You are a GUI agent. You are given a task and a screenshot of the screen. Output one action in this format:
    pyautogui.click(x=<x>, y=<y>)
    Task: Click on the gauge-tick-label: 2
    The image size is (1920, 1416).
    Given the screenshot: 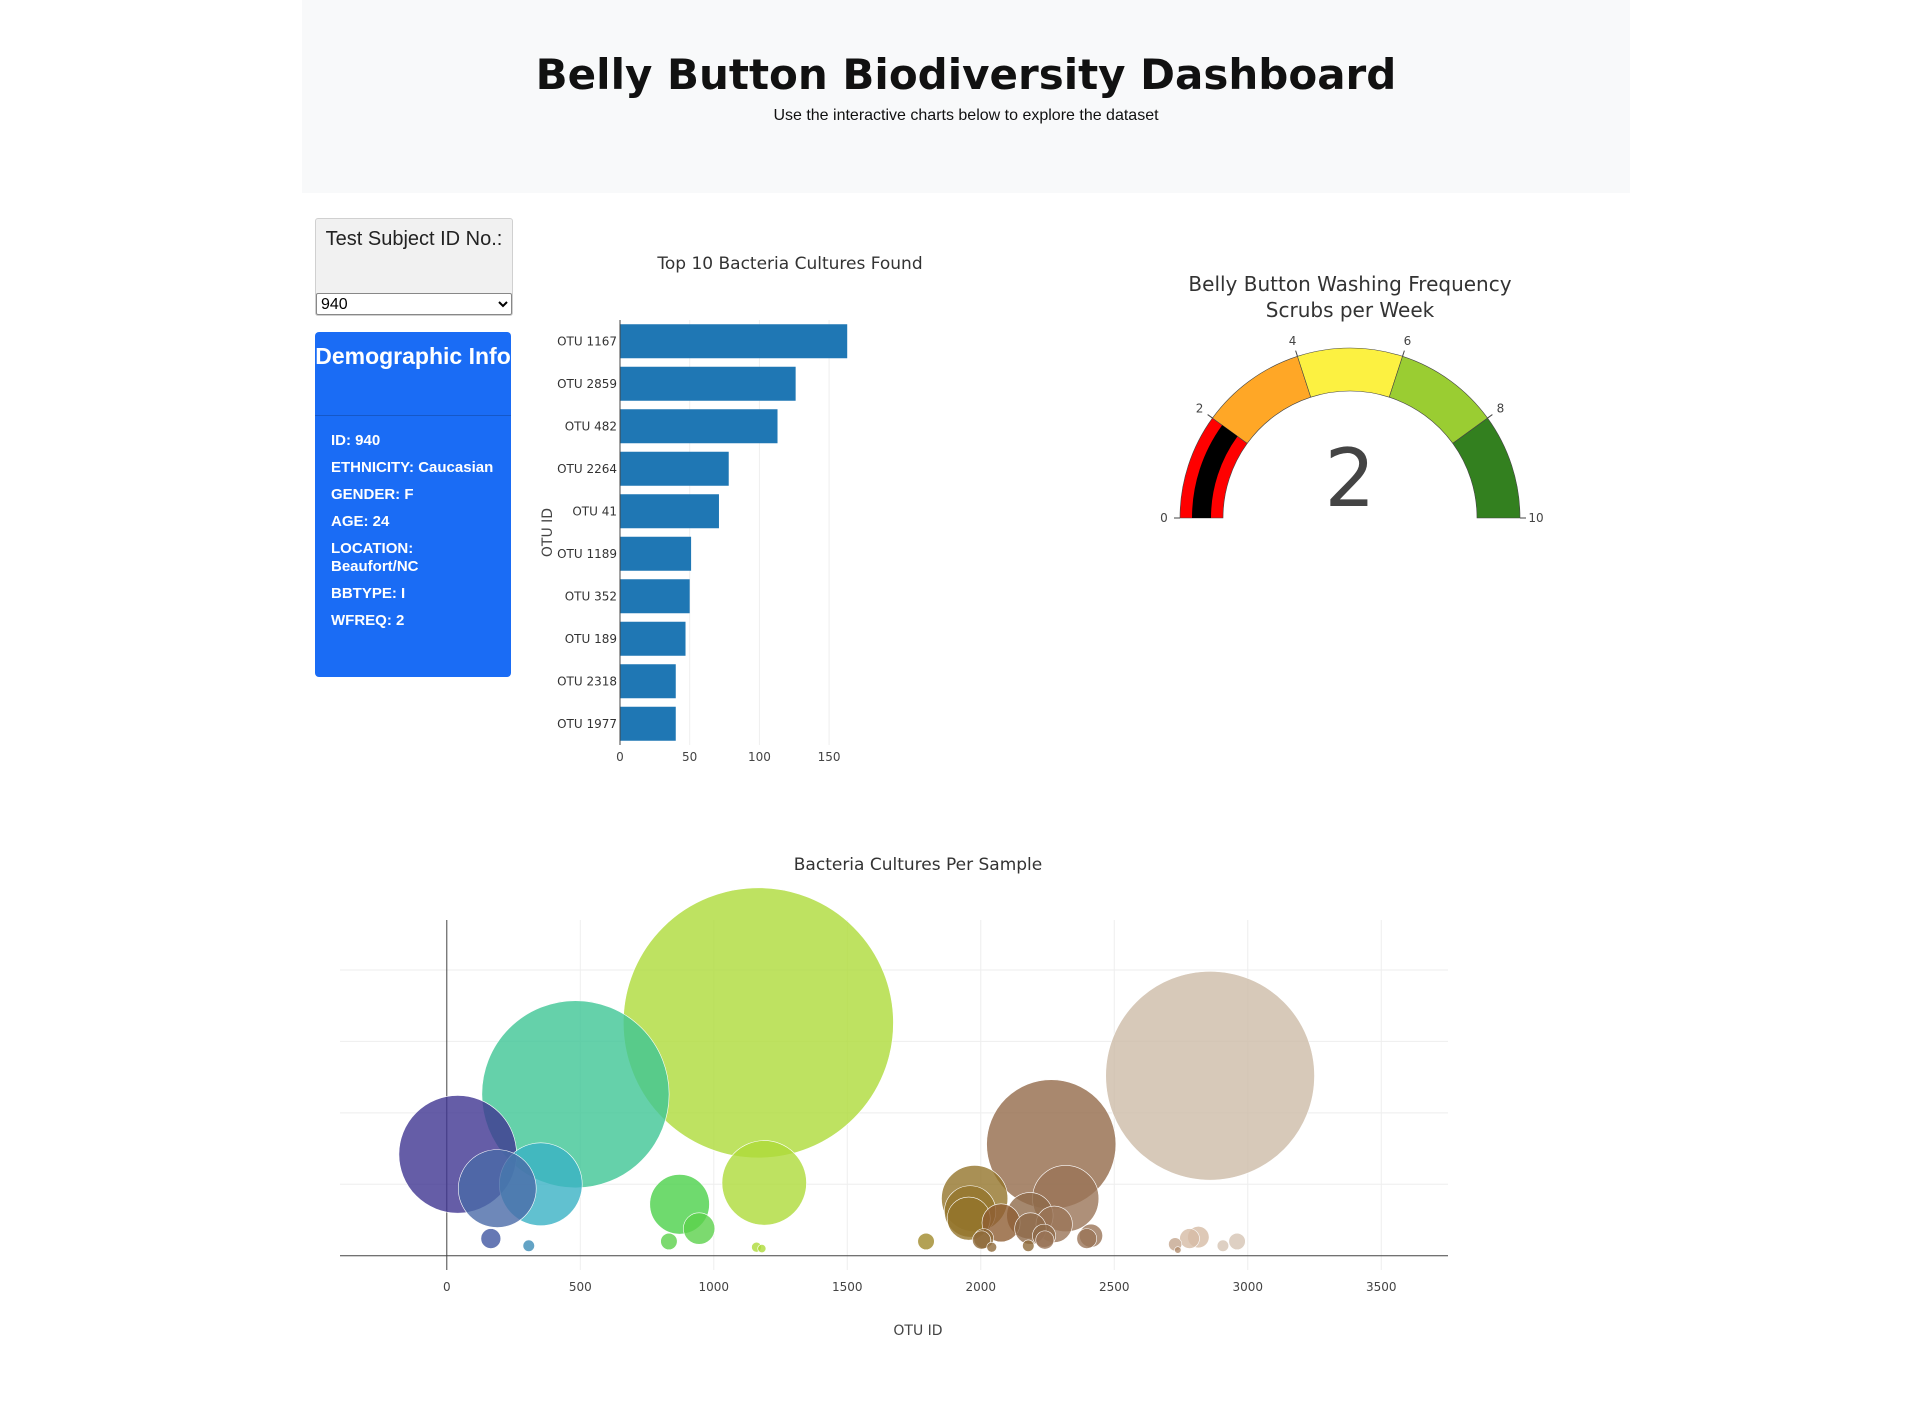 What is the action you would take?
    pyautogui.click(x=1200, y=409)
    